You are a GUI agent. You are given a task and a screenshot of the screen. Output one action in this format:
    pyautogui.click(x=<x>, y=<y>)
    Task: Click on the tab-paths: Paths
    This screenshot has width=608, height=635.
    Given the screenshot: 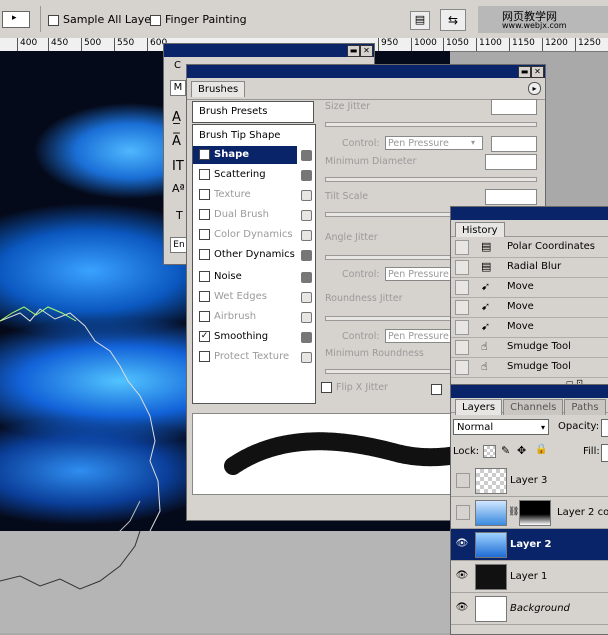 What is the action you would take?
    pyautogui.click(x=585, y=407)
    